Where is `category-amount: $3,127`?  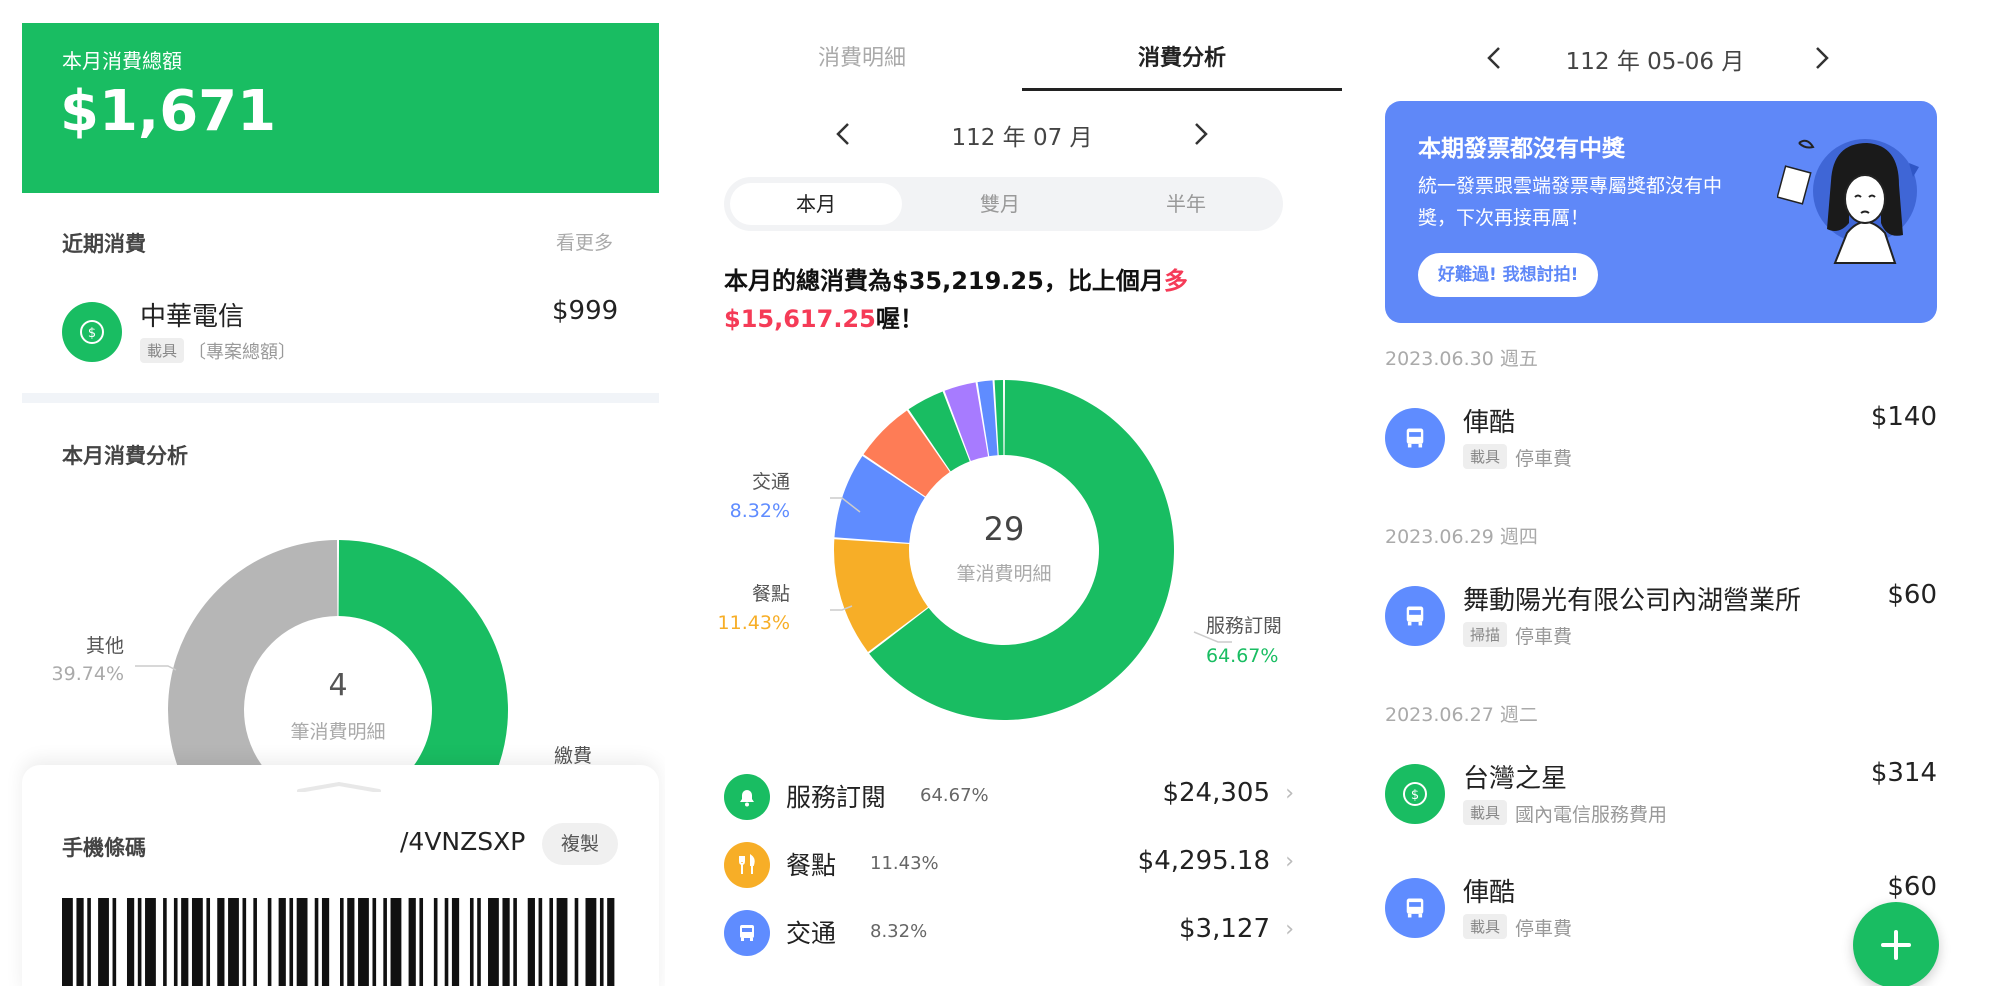
category-amount: $3,127 is located at coordinates (1224, 929).